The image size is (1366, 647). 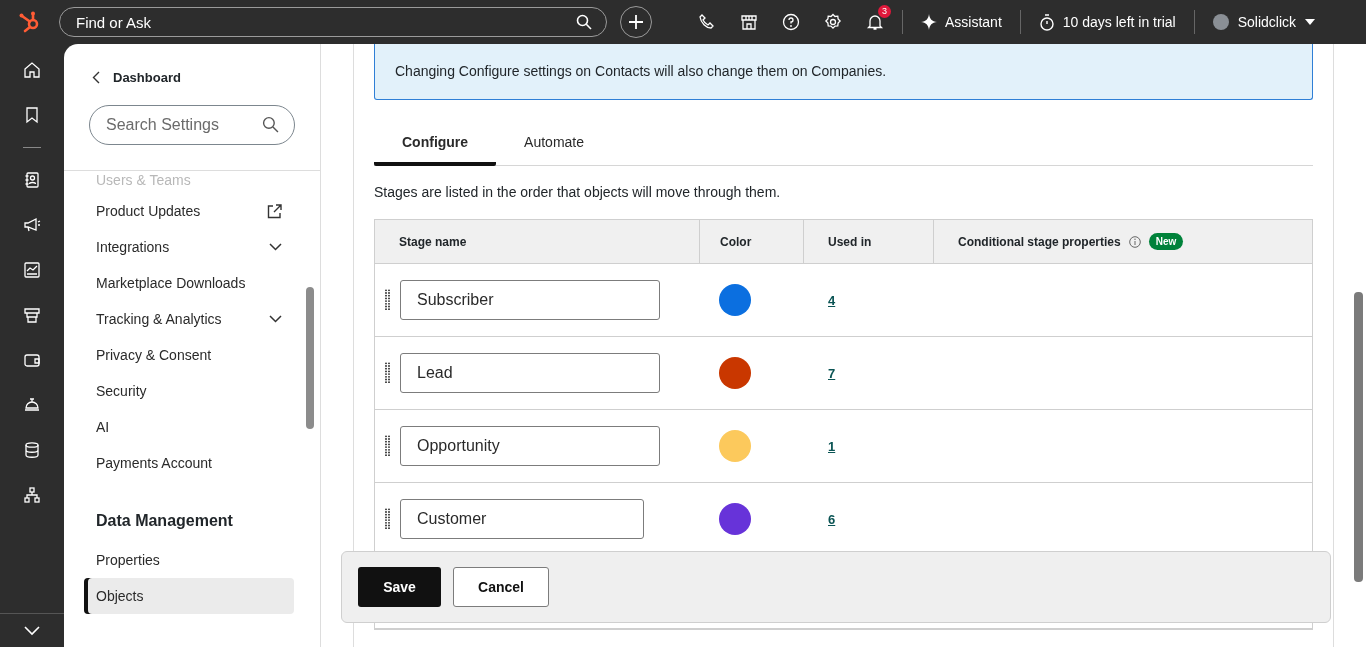 I want to click on hierarchy-icon, so click(x=32, y=495).